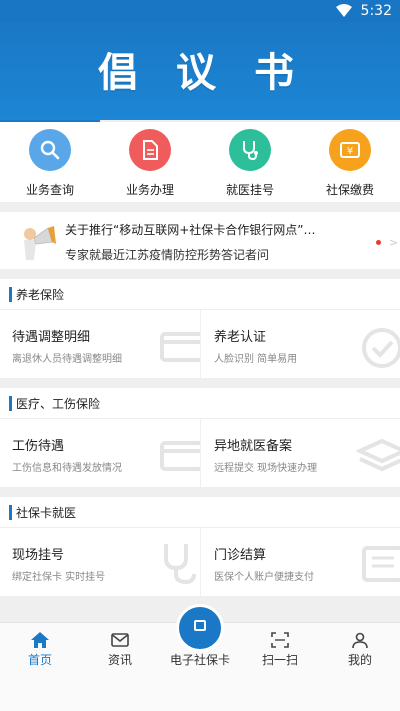 This screenshot has height=711, width=400. What do you see at coordinates (40, 295) in the screenshot?
I see `section-title: 养老保险` at bounding box center [40, 295].